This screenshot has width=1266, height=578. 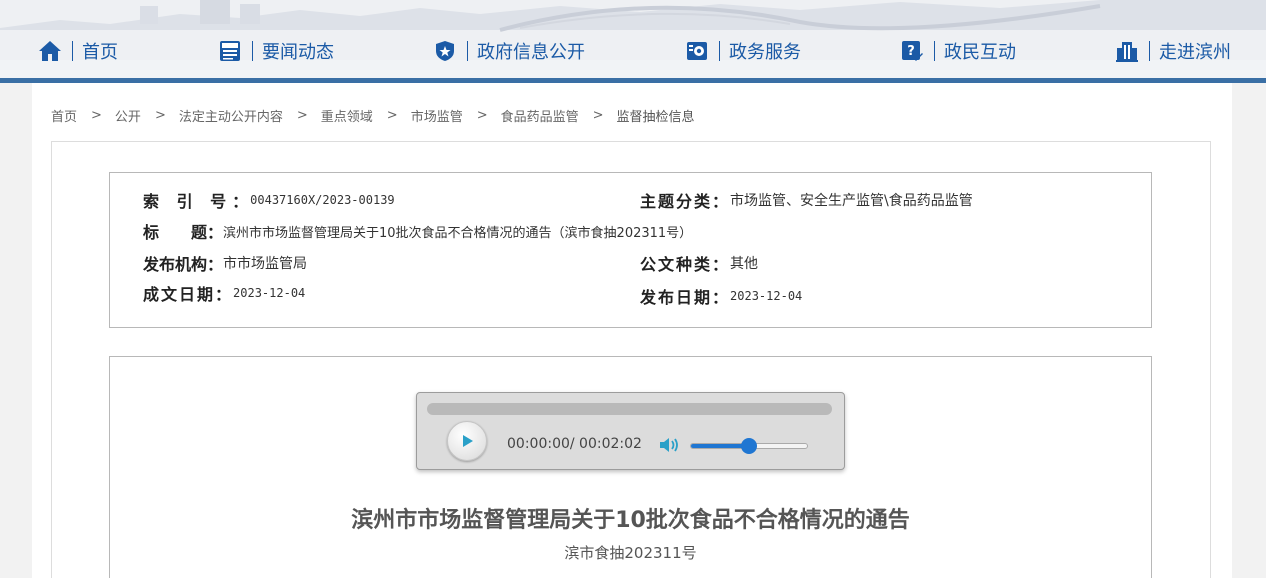 What do you see at coordinates (50, 51) in the screenshot?
I see `home-icon` at bounding box center [50, 51].